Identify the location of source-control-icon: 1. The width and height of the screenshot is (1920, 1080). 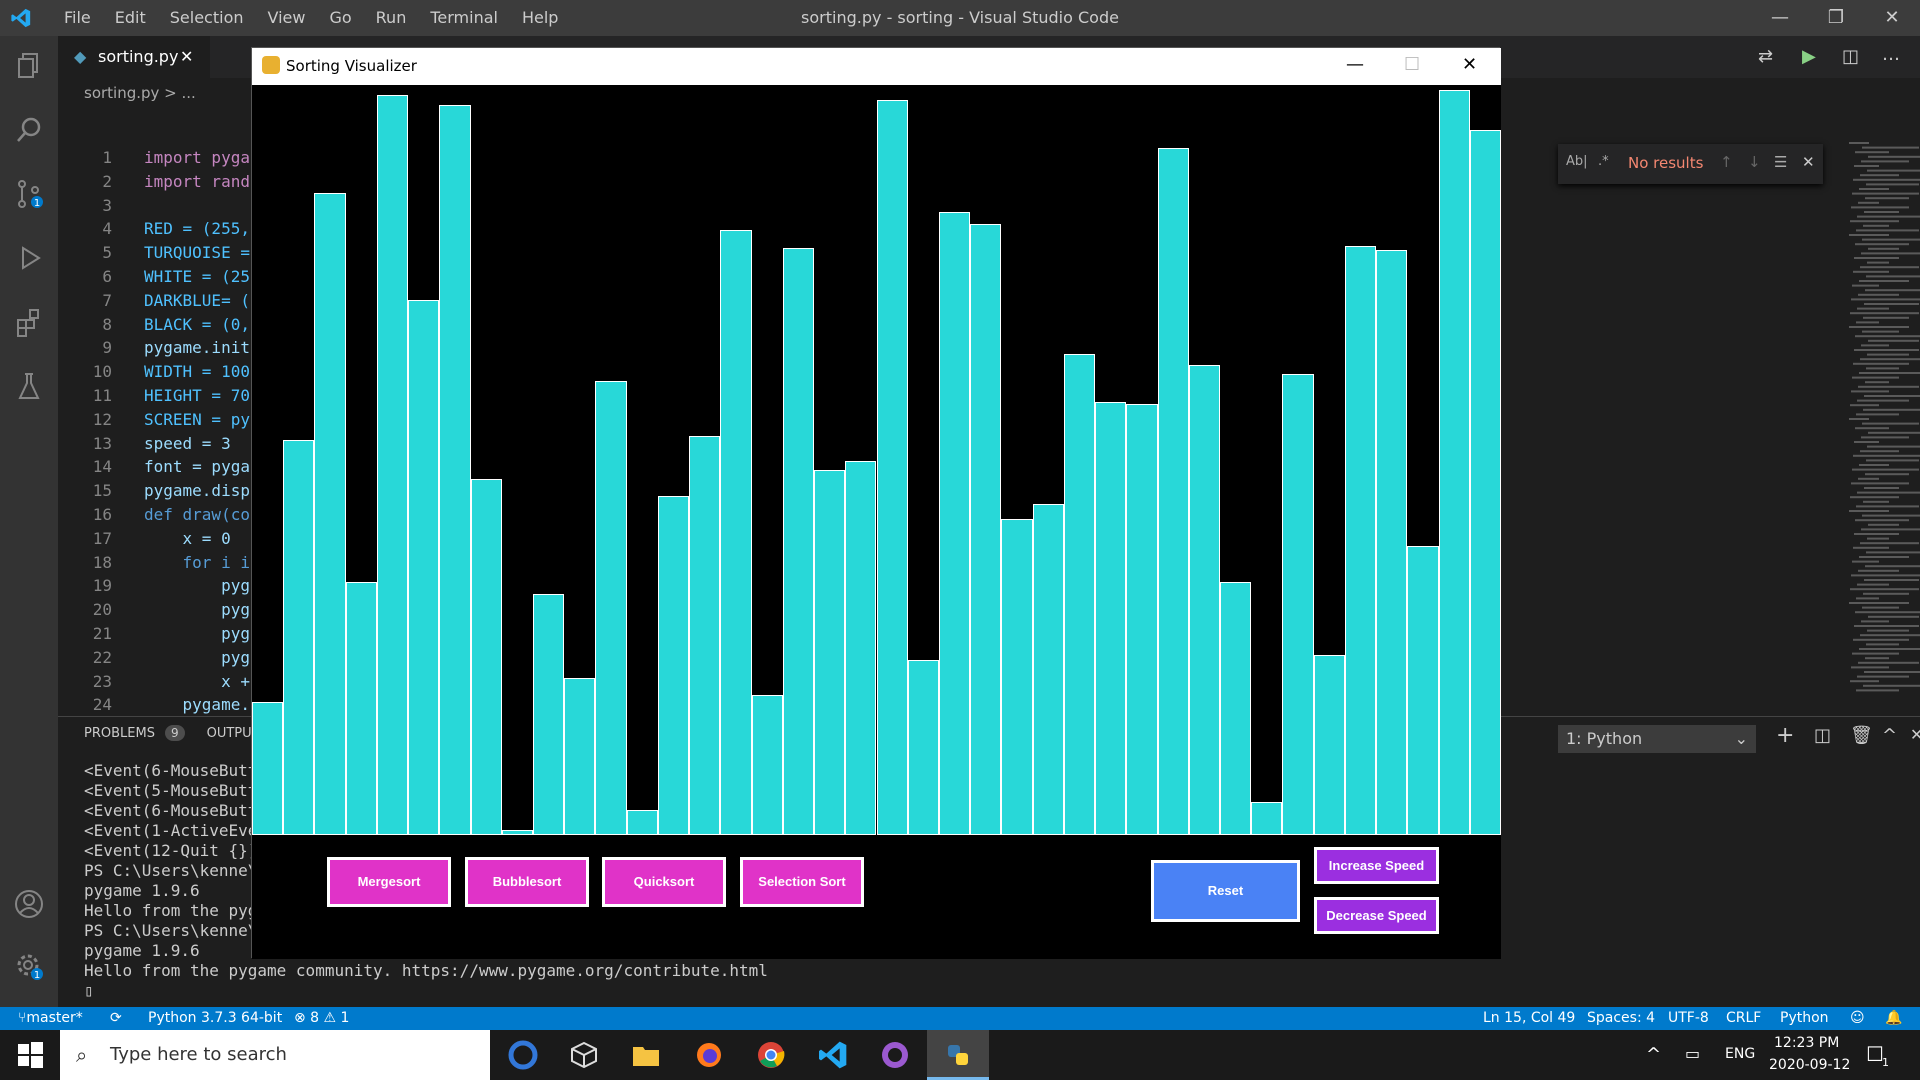
(29, 194).